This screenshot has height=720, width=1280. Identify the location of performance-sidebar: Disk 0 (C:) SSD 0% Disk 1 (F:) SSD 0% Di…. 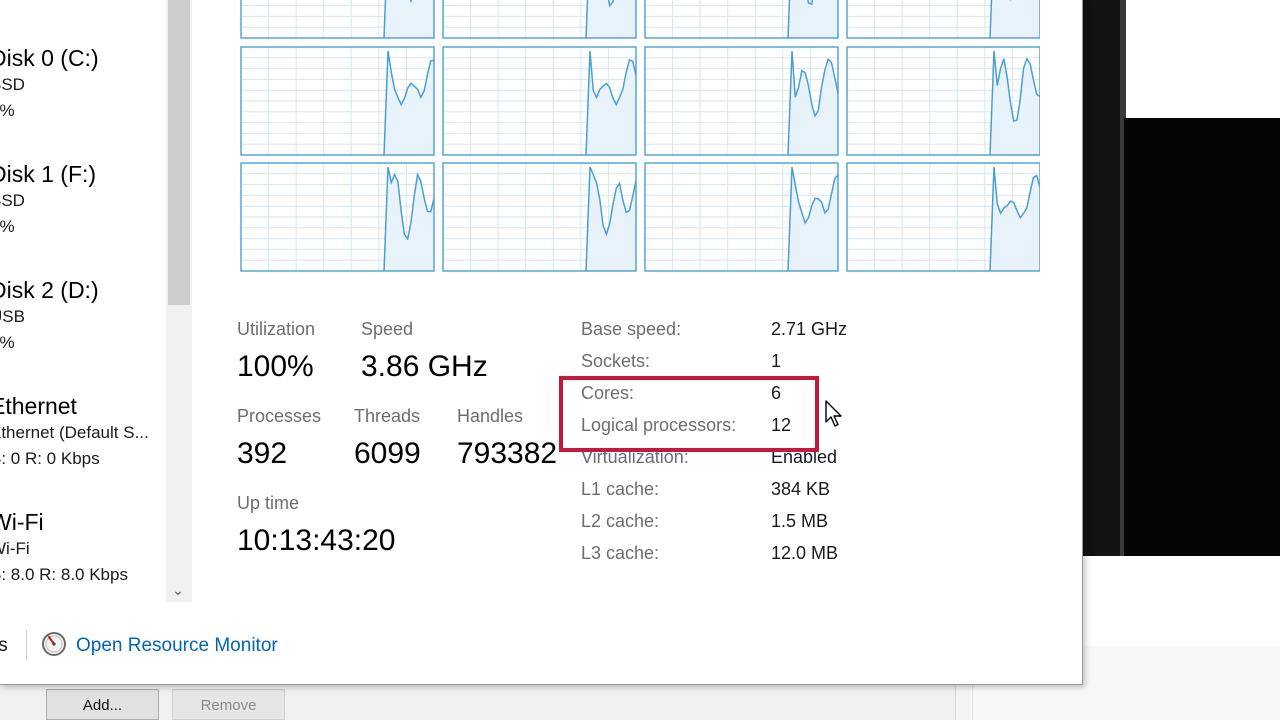
(96, 301).